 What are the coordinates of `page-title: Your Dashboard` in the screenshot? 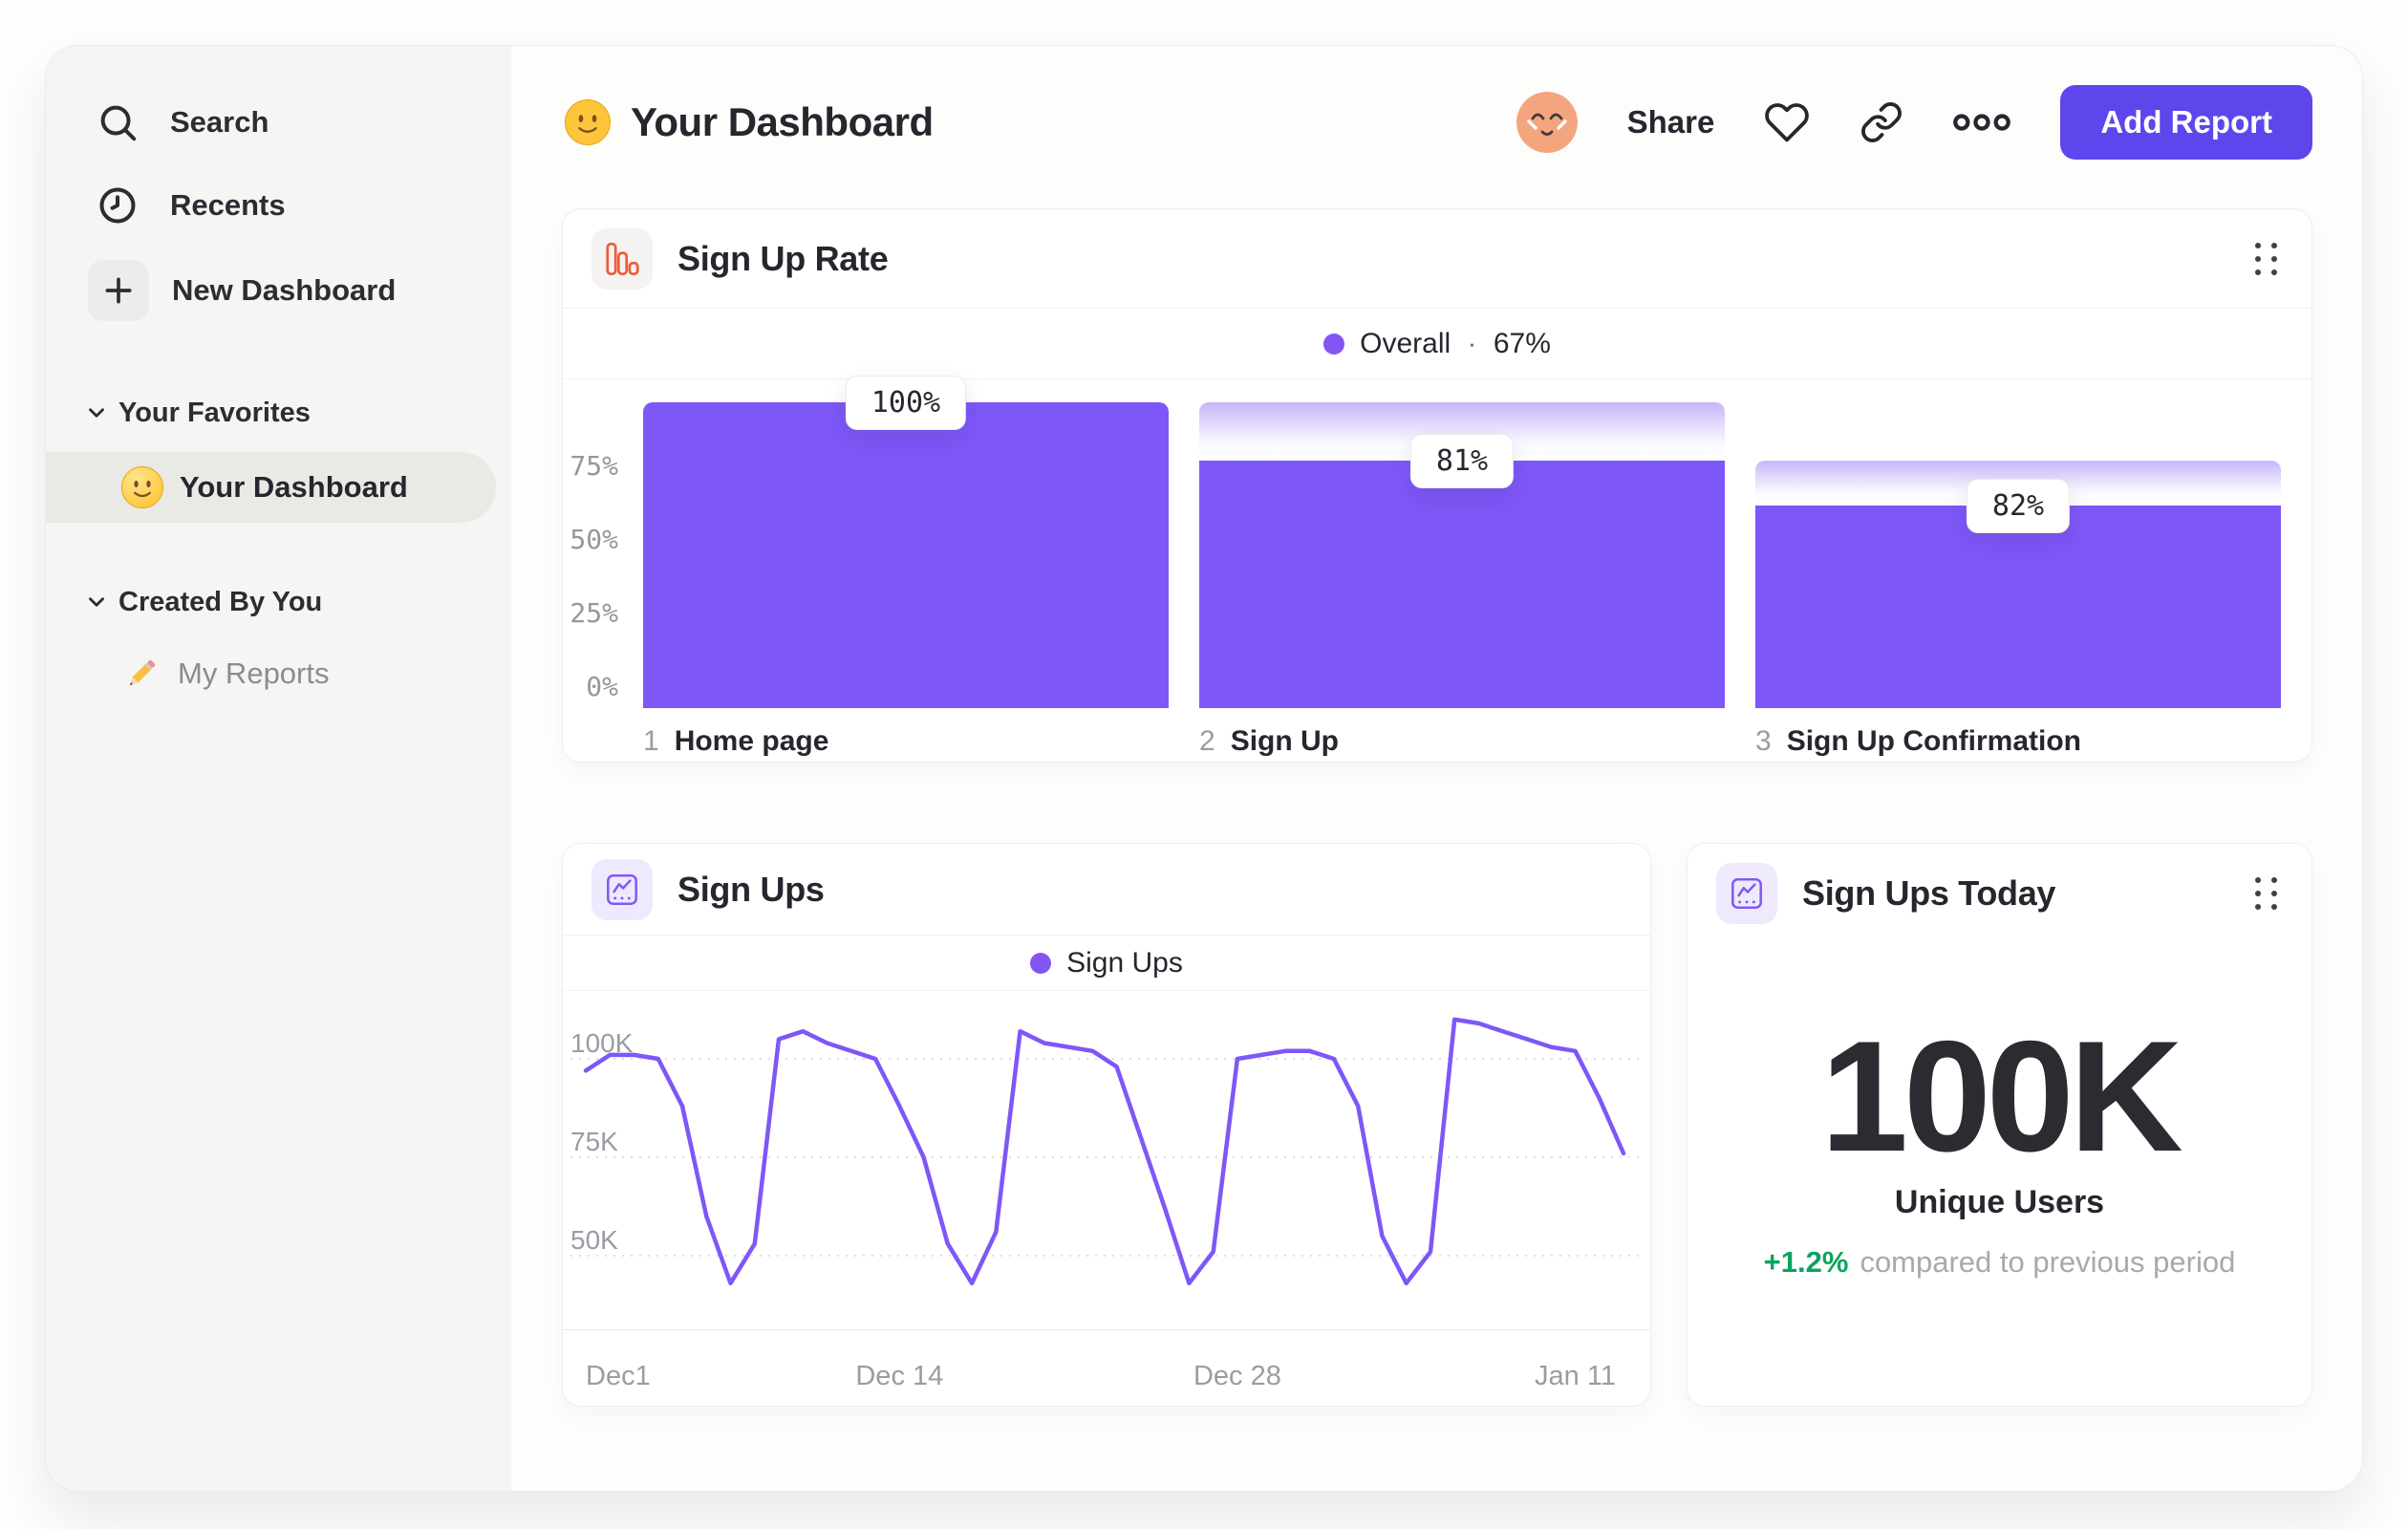 It's located at (783, 121).